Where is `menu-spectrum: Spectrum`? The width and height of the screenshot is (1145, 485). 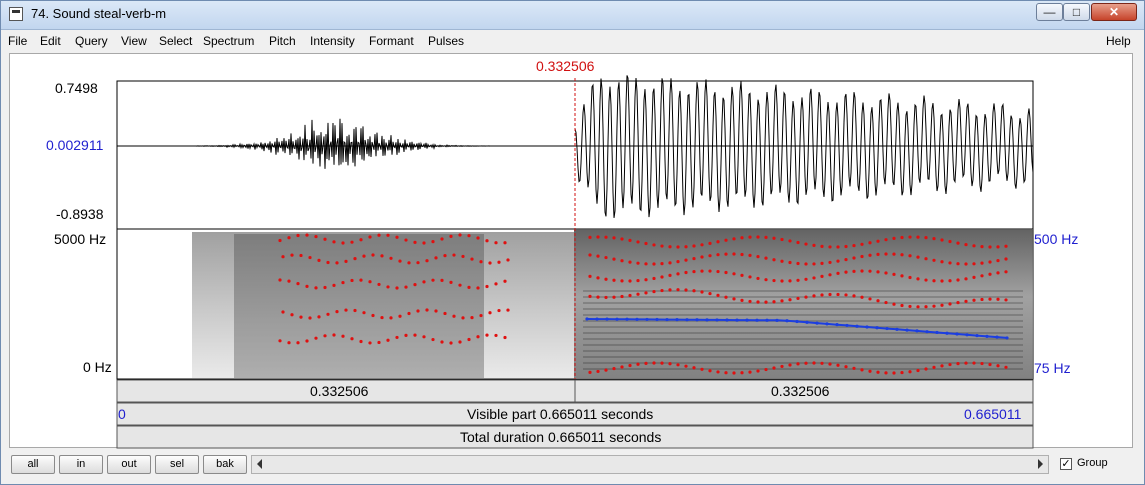
menu-spectrum: Spectrum is located at coordinates (228, 41).